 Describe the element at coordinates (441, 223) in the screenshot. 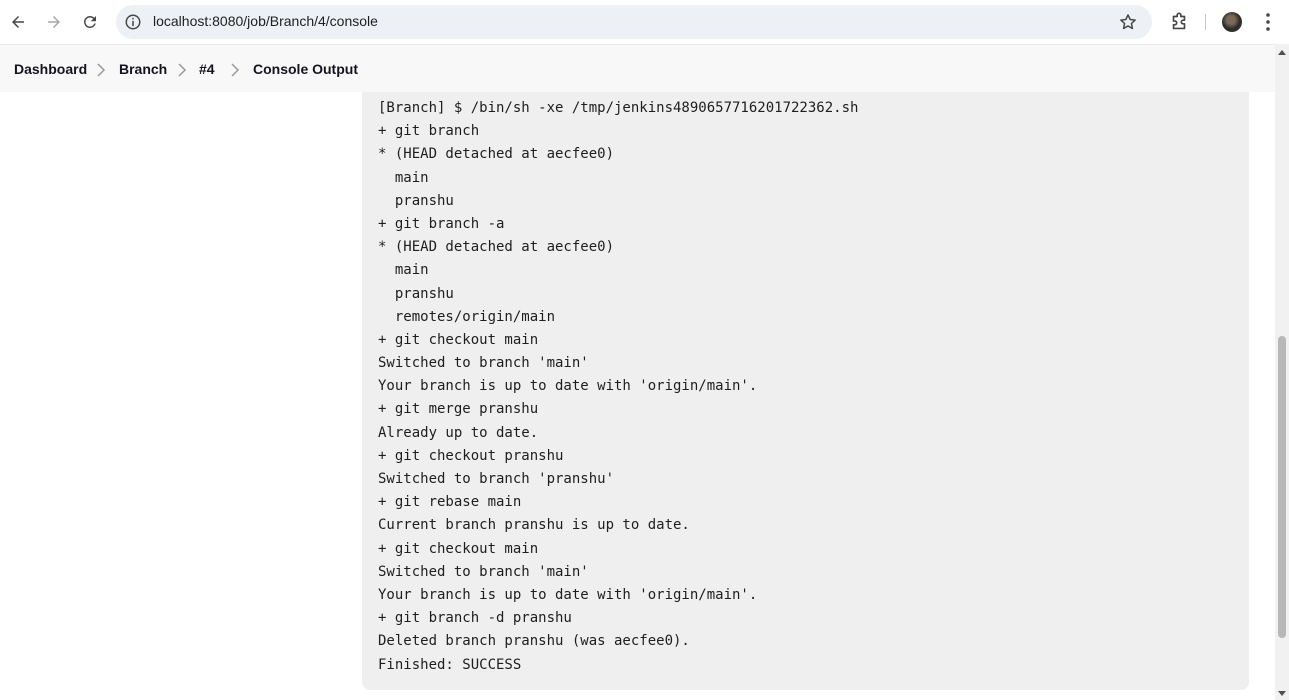

I see `console-line: + git branch -a` at that location.